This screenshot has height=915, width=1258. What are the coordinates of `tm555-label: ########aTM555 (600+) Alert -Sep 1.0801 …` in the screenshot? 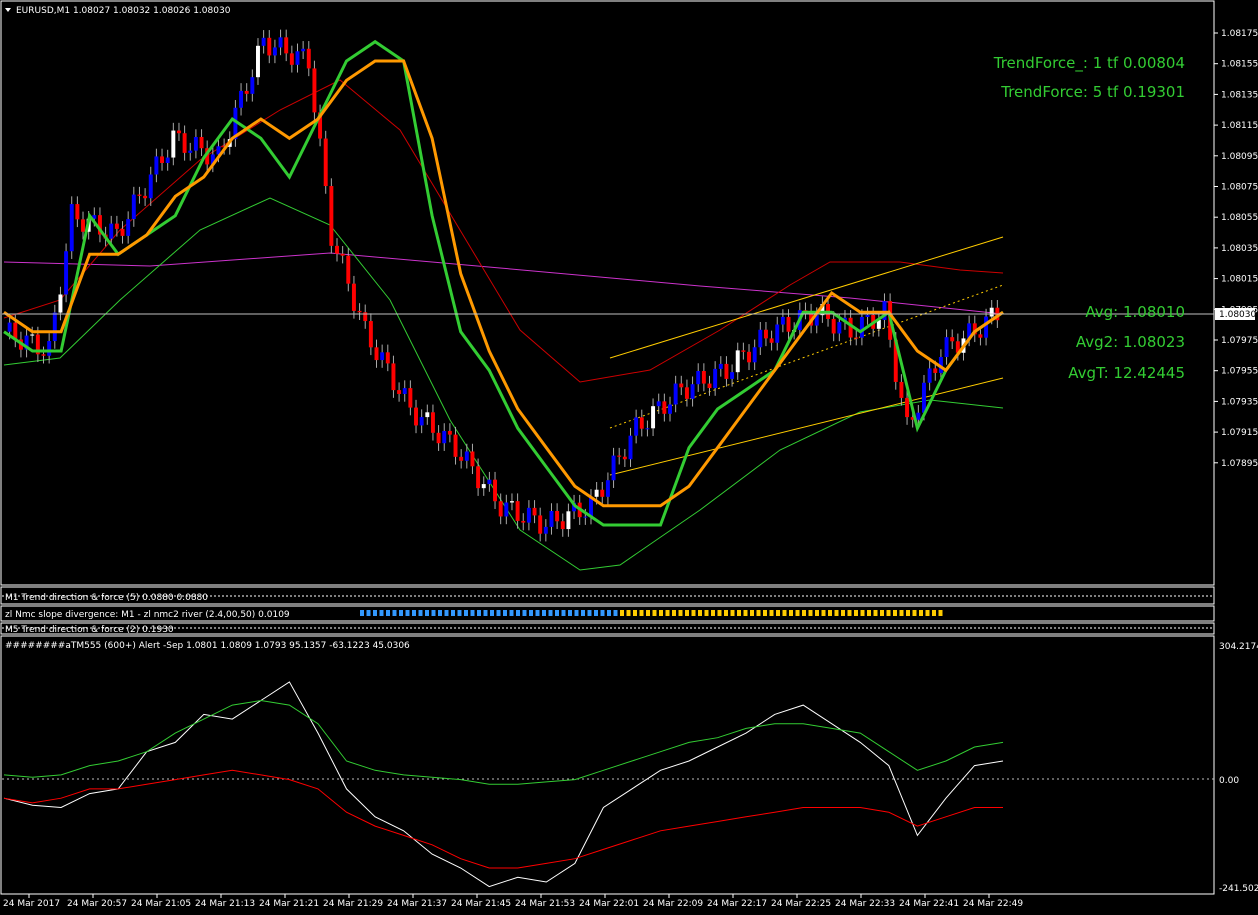 It's located at (207, 646).